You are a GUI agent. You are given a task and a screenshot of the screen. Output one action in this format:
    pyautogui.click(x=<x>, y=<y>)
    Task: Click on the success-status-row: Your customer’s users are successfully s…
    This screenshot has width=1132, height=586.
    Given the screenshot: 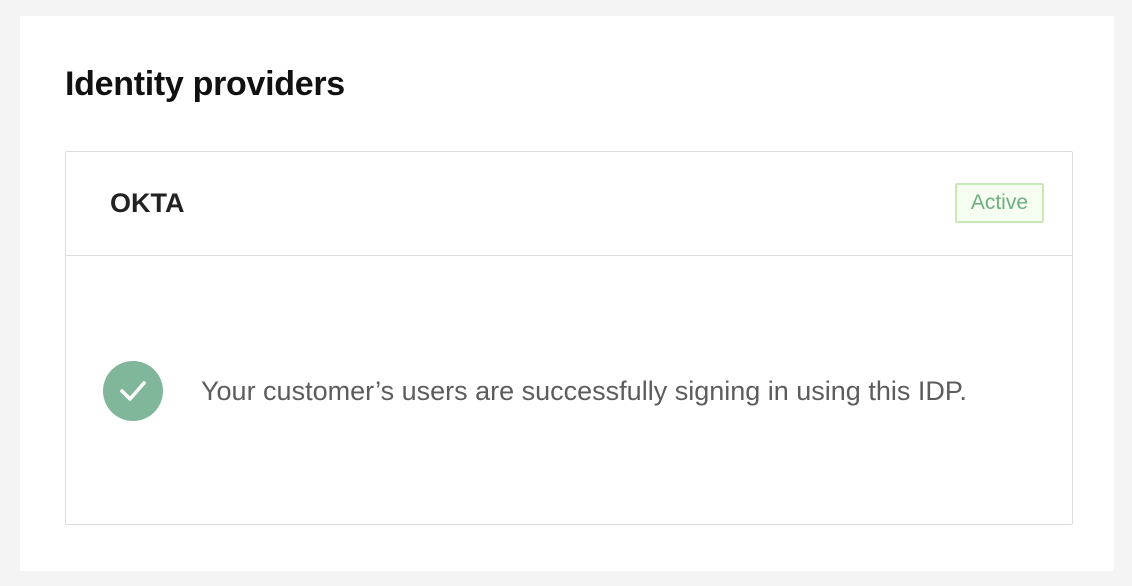 What is the action you would take?
    pyautogui.click(x=535, y=391)
    